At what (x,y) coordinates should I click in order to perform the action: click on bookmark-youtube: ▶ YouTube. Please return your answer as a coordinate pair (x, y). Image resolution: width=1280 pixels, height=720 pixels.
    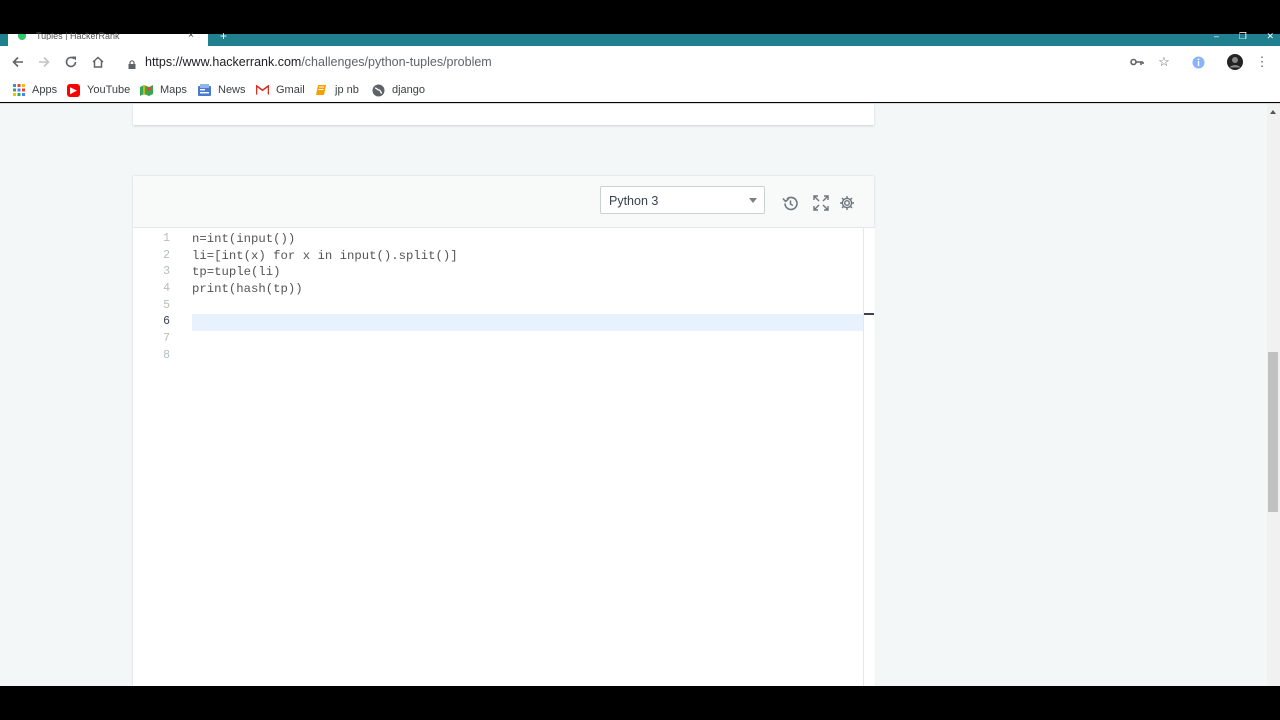
    Looking at the image, I should click on (98, 90).